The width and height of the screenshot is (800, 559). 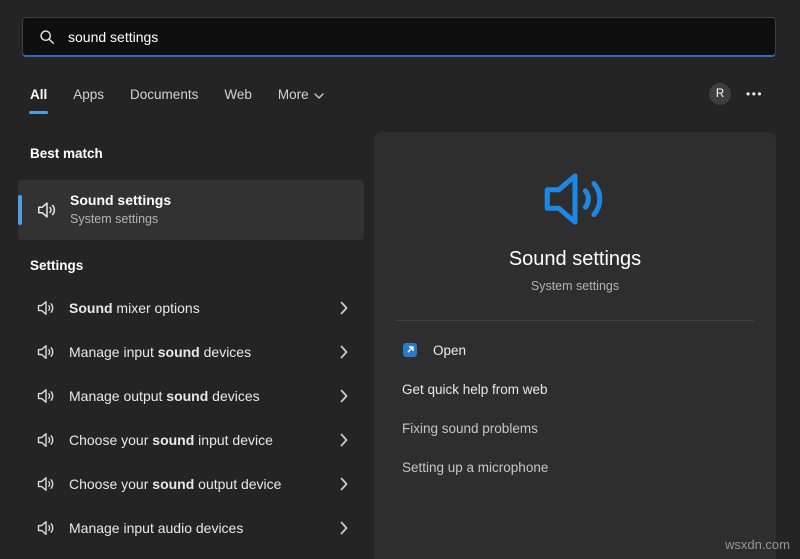 I want to click on result-label: Manage input audio devices, so click(x=156, y=528).